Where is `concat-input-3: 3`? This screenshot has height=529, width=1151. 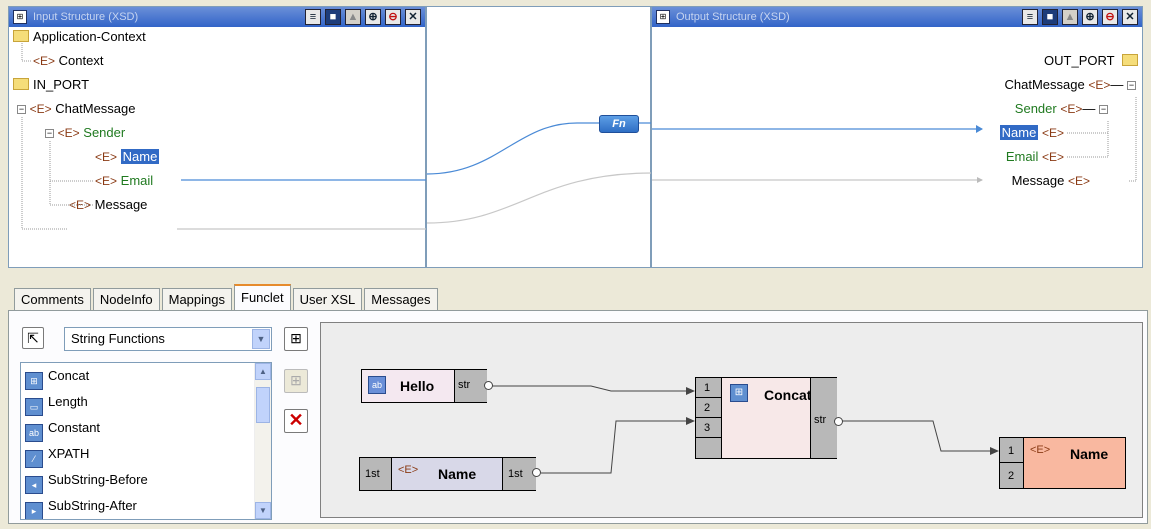
concat-input-3: 3 is located at coordinates (708, 428).